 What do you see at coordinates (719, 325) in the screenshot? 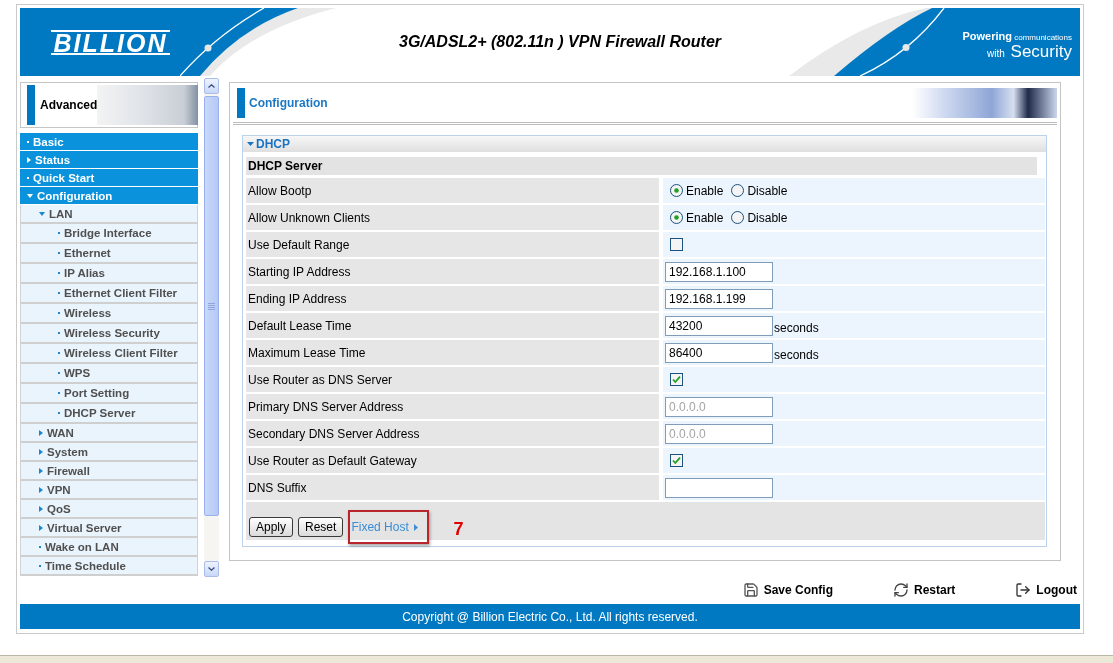
I see `input-field: 43200` at bounding box center [719, 325].